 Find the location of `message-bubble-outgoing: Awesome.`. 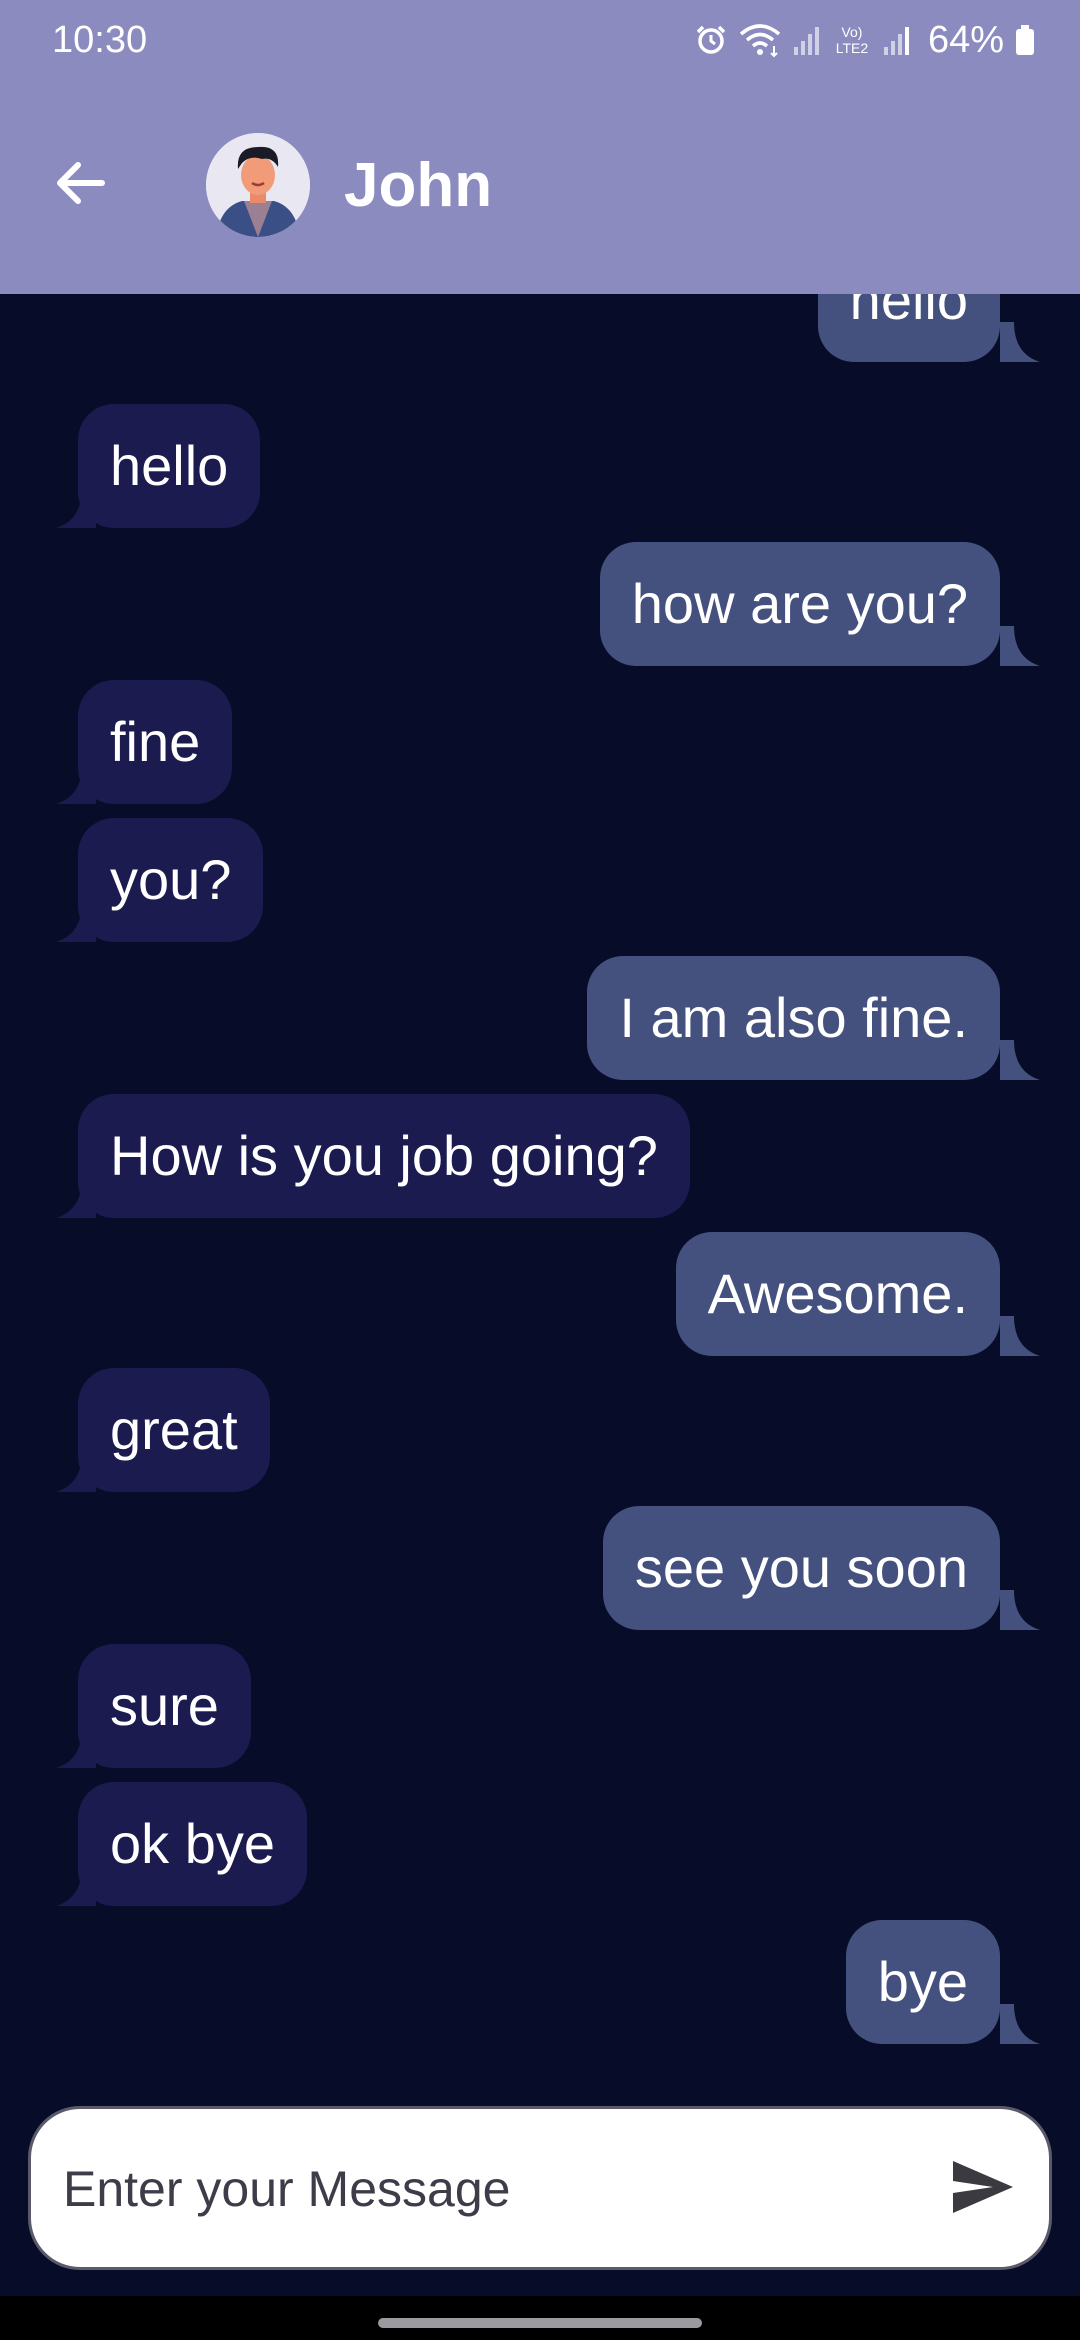

message-bubble-outgoing: Awesome. is located at coordinates (837, 1294).